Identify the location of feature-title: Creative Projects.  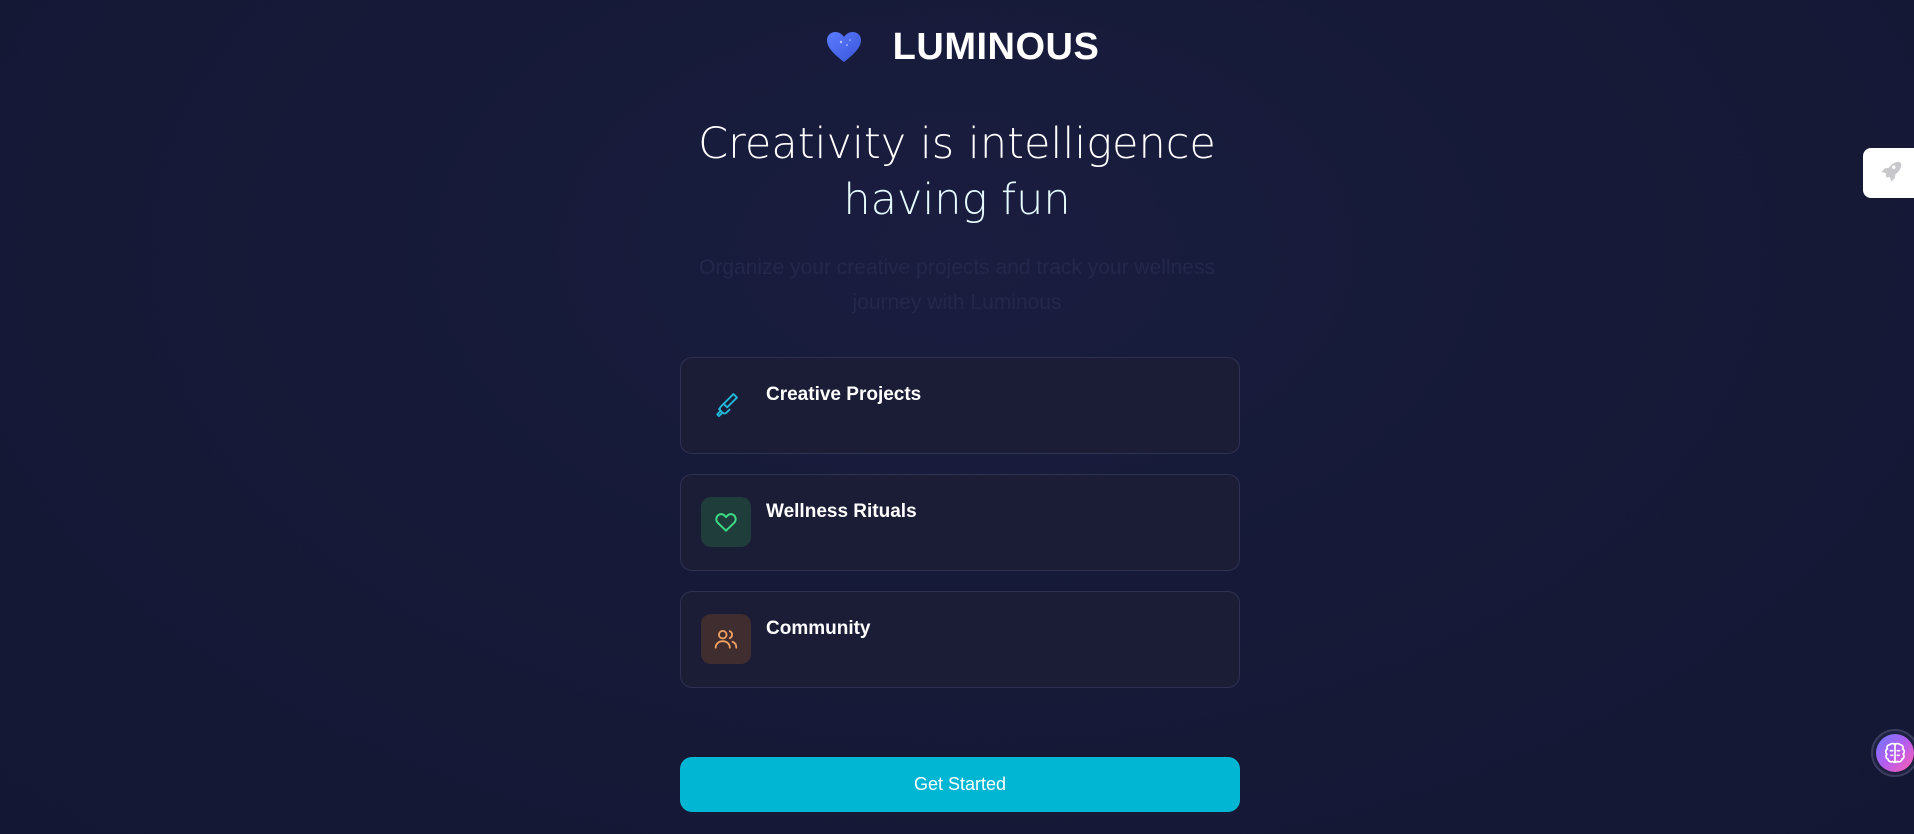
(844, 394).